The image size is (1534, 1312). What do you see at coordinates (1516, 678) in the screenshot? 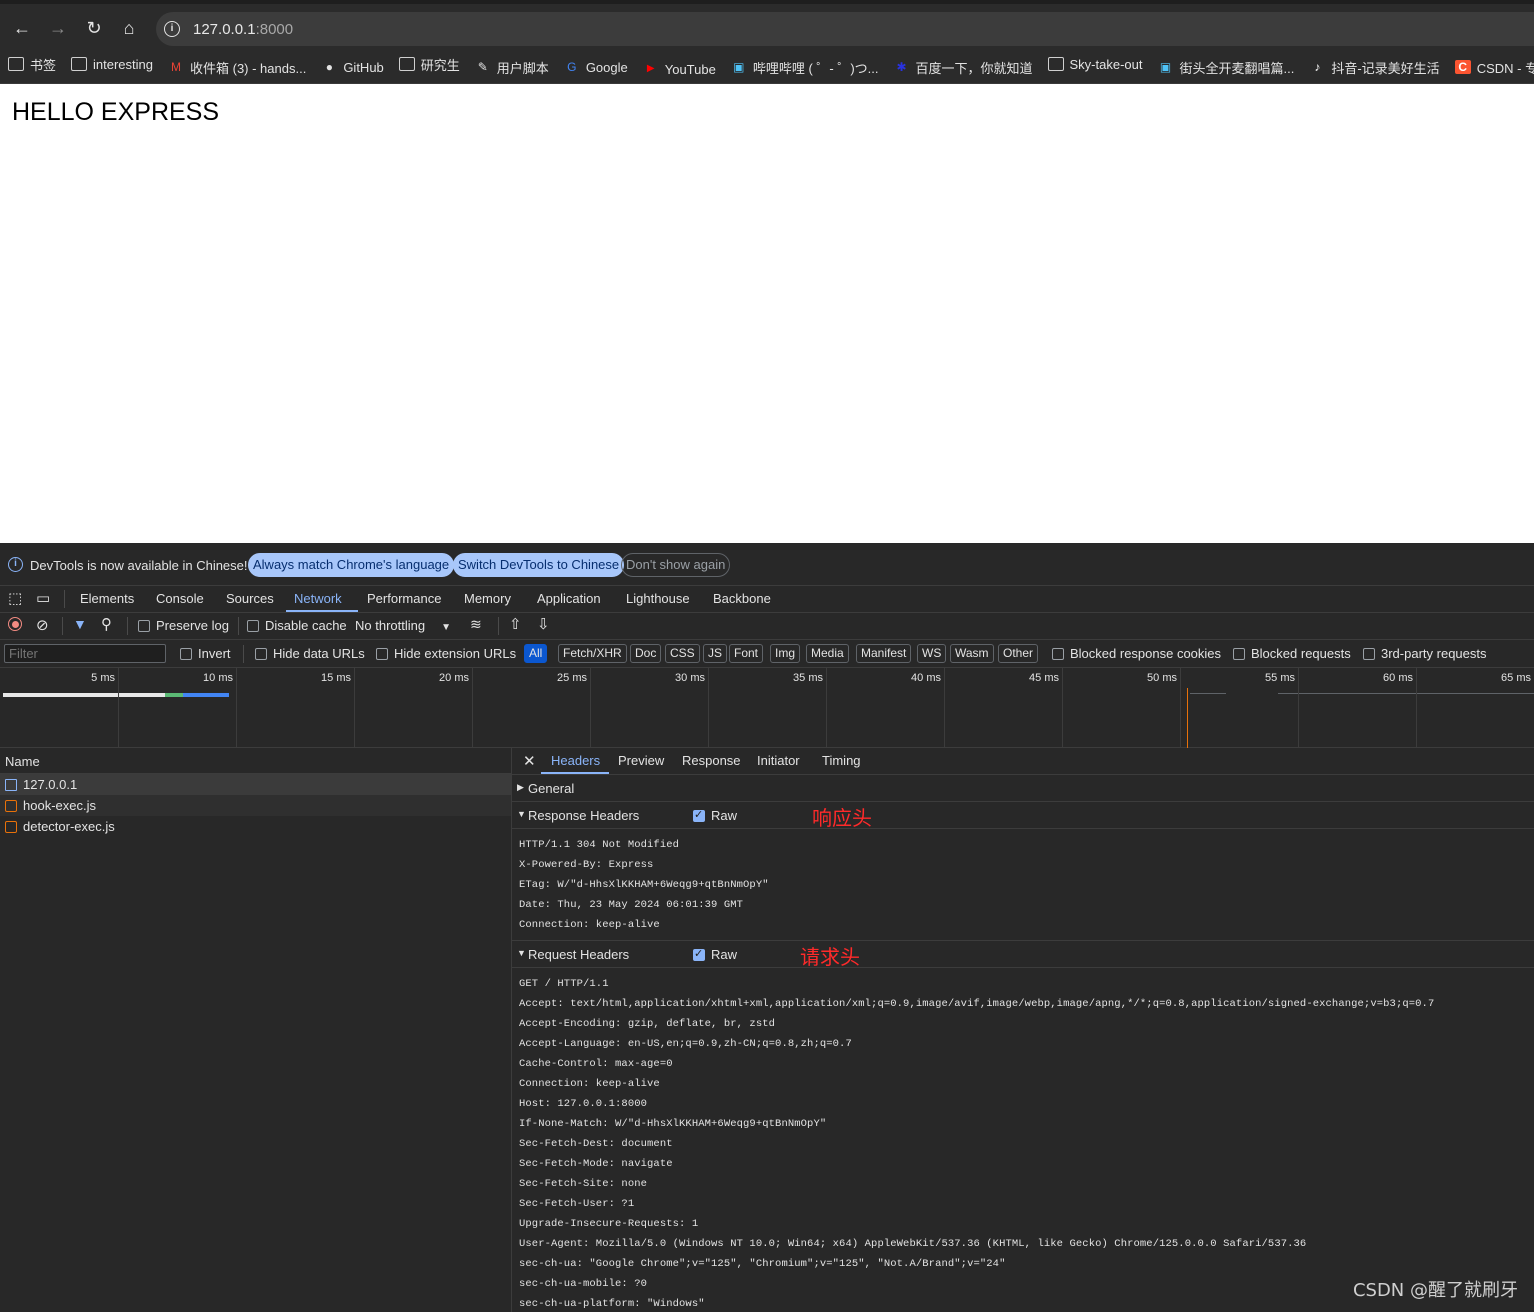
I see `timeline-tick-label: 65 ms` at bounding box center [1516, 678].